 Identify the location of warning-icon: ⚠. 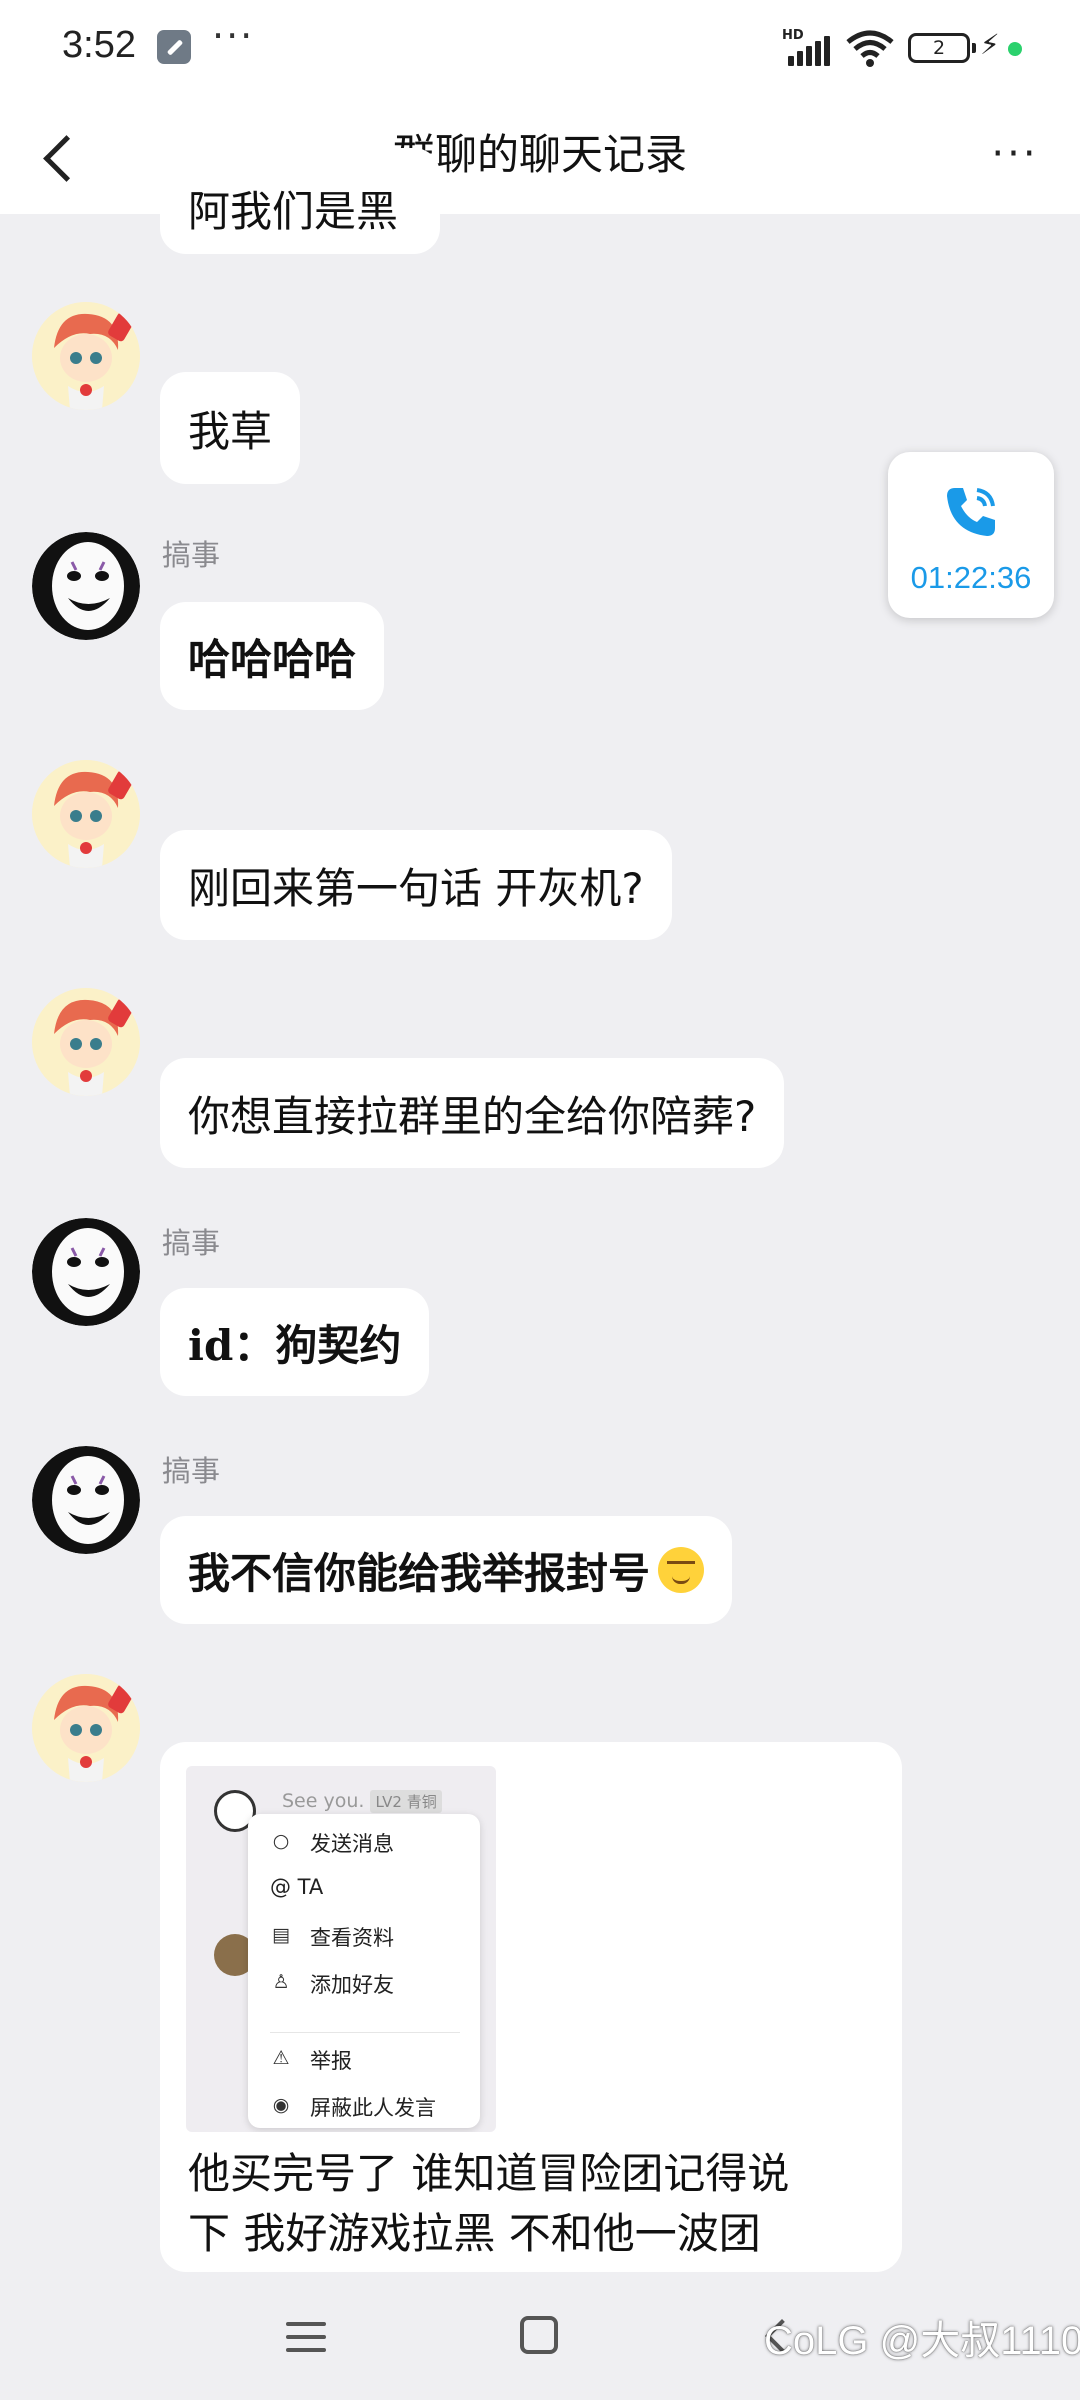
(281, 2058).